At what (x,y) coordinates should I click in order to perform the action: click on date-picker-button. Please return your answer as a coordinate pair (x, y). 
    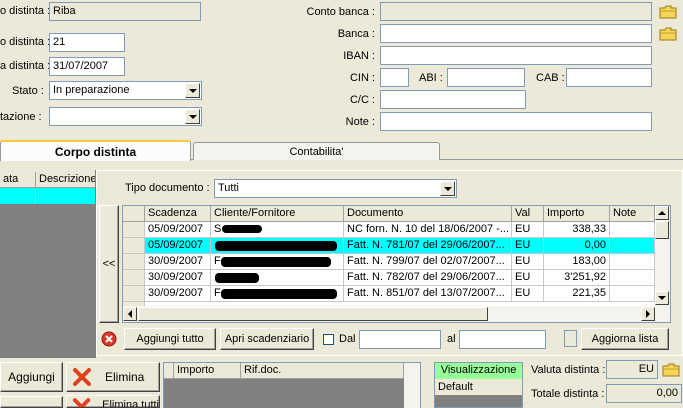
    Looking at the image, I should click on (570, 338).